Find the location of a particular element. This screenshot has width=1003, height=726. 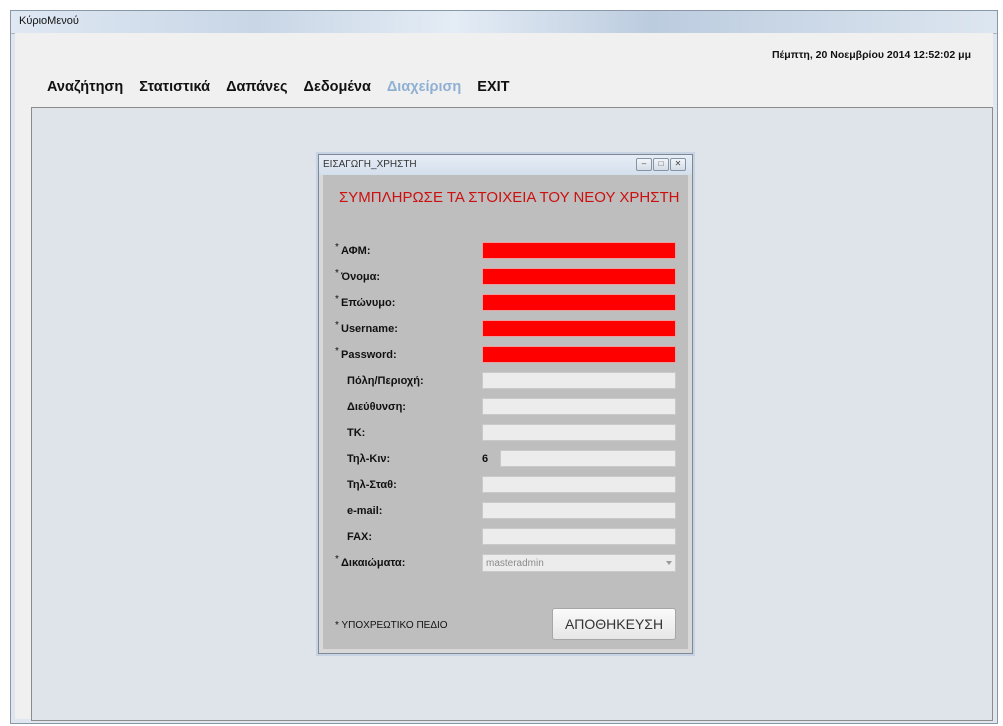

row-til-kin: Τηλ-Κιν: 6 is located at coordinates (505, 459).